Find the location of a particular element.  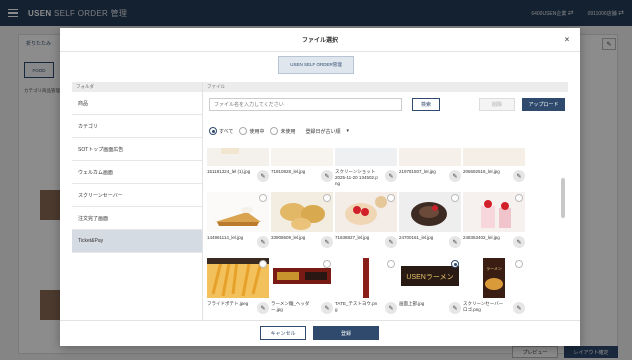

modal-footer: キャンセル 登録 is located at coordinates (320, 333).